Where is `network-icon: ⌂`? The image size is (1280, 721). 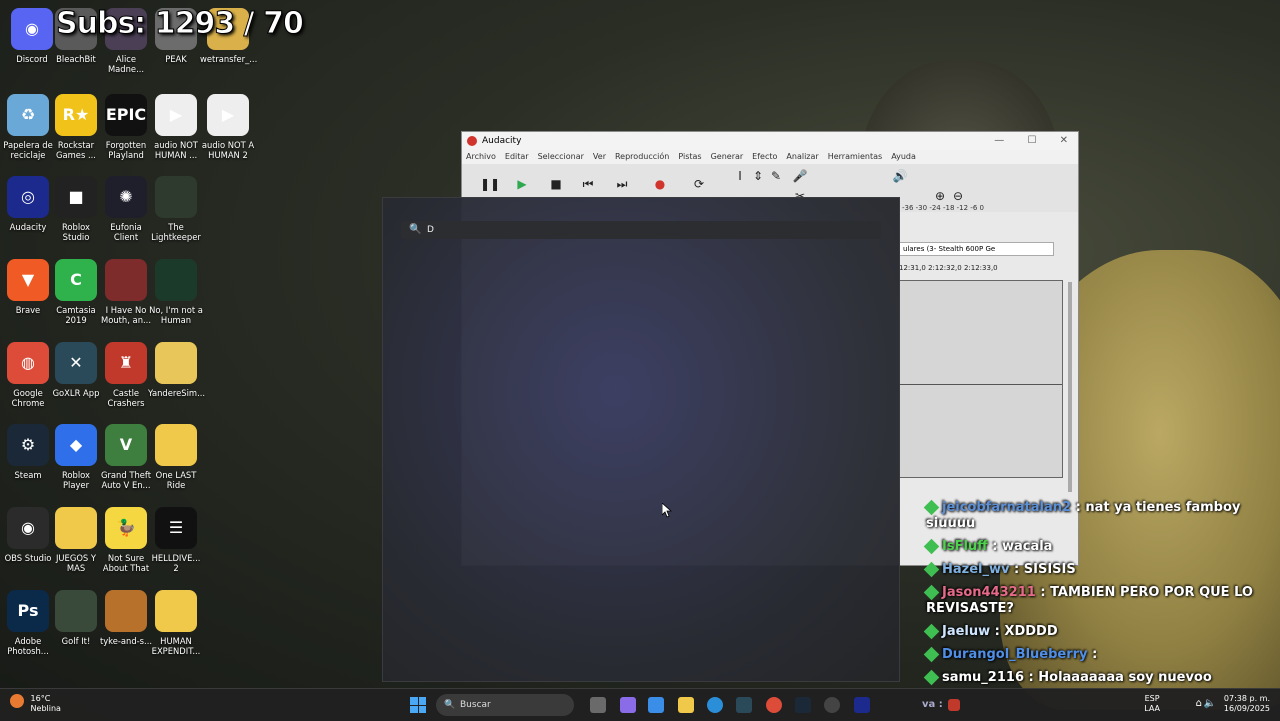
network-icon: ⌂ is located at coordinates (1199, 703).